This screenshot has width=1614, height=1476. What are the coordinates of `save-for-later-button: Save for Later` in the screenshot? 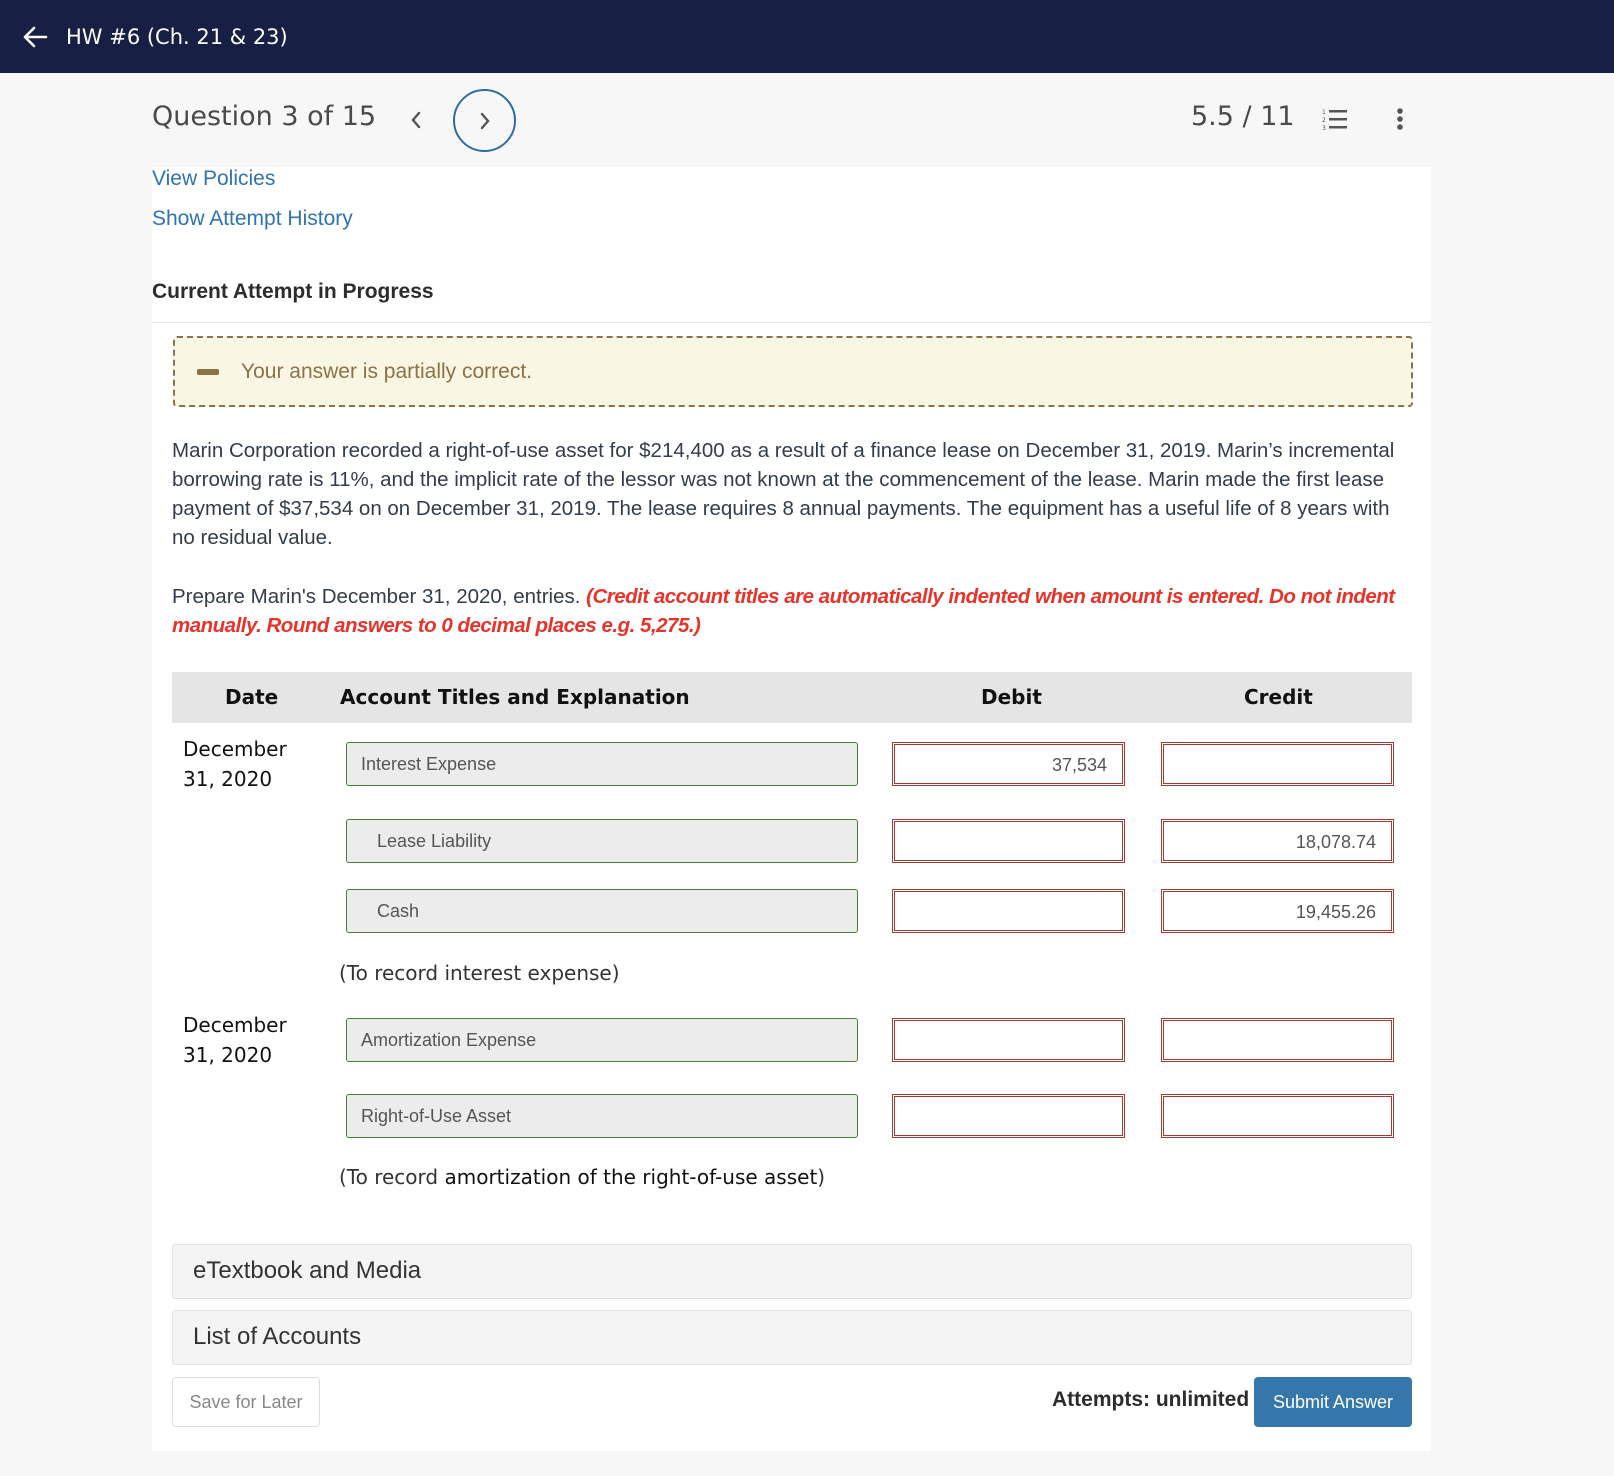 It's located at (246, 1402).